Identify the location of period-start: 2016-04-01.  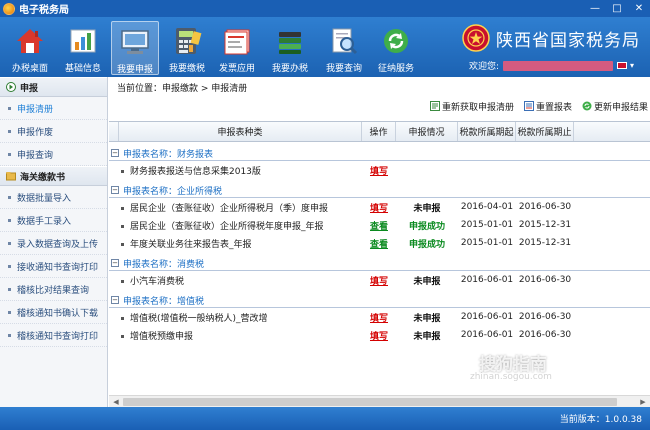
(487, 207).